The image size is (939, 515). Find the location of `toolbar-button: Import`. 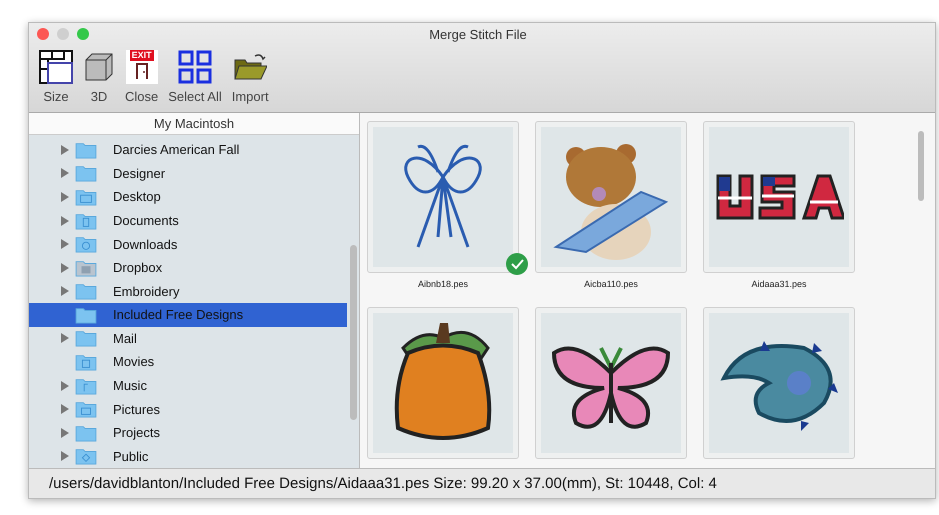

toolbar-button: Import is located at coordinates (250, 76).